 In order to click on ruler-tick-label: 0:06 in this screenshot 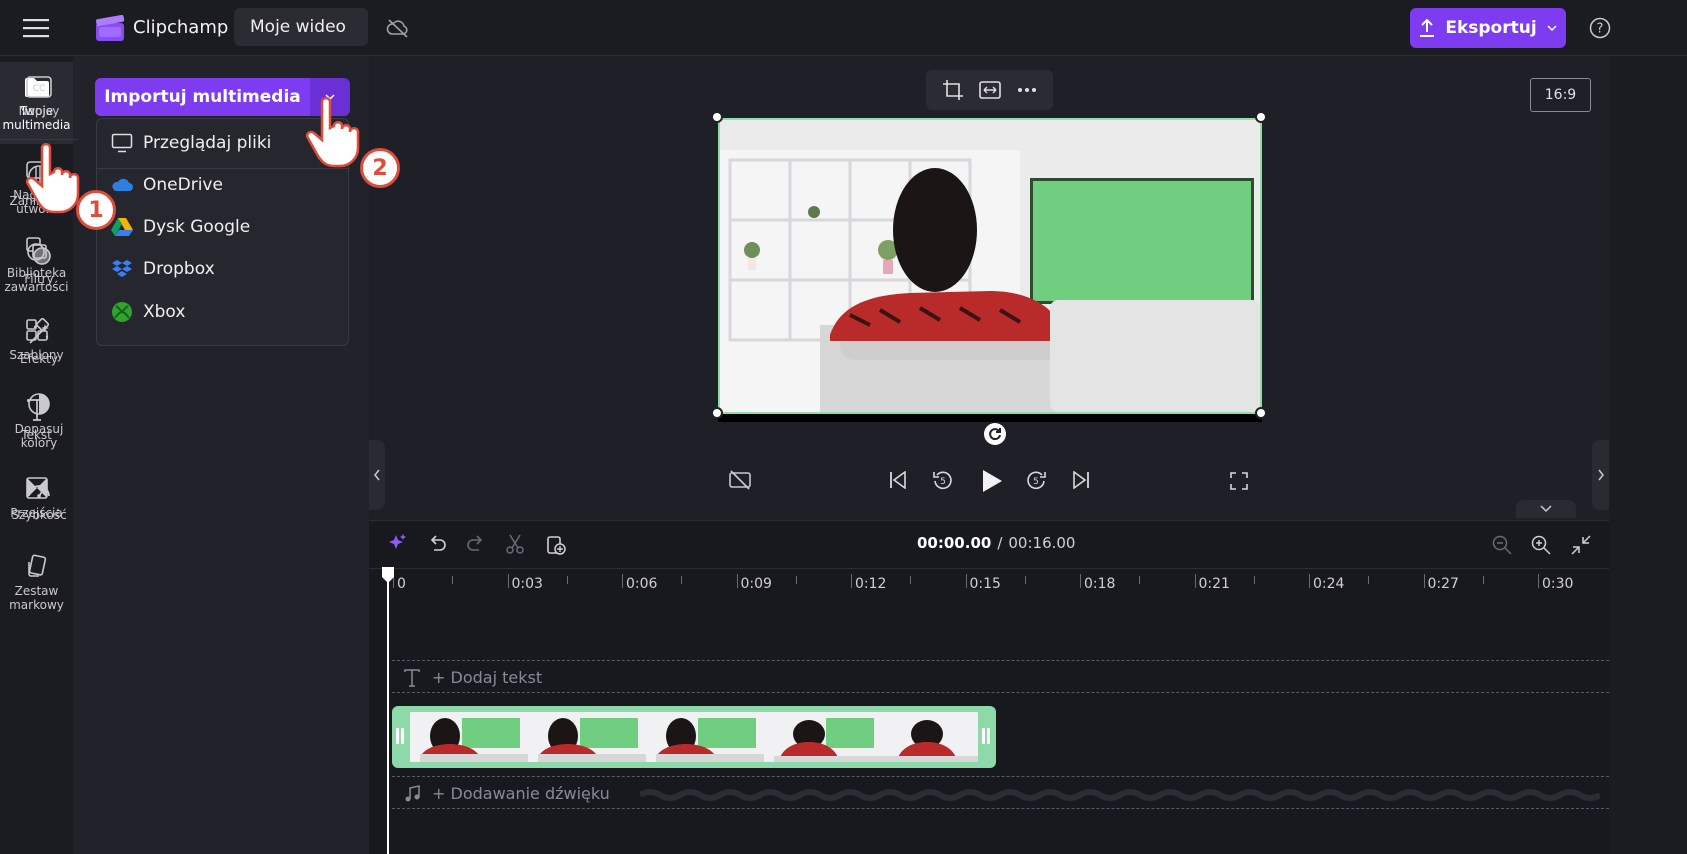, I will do `click(642, 584)`.